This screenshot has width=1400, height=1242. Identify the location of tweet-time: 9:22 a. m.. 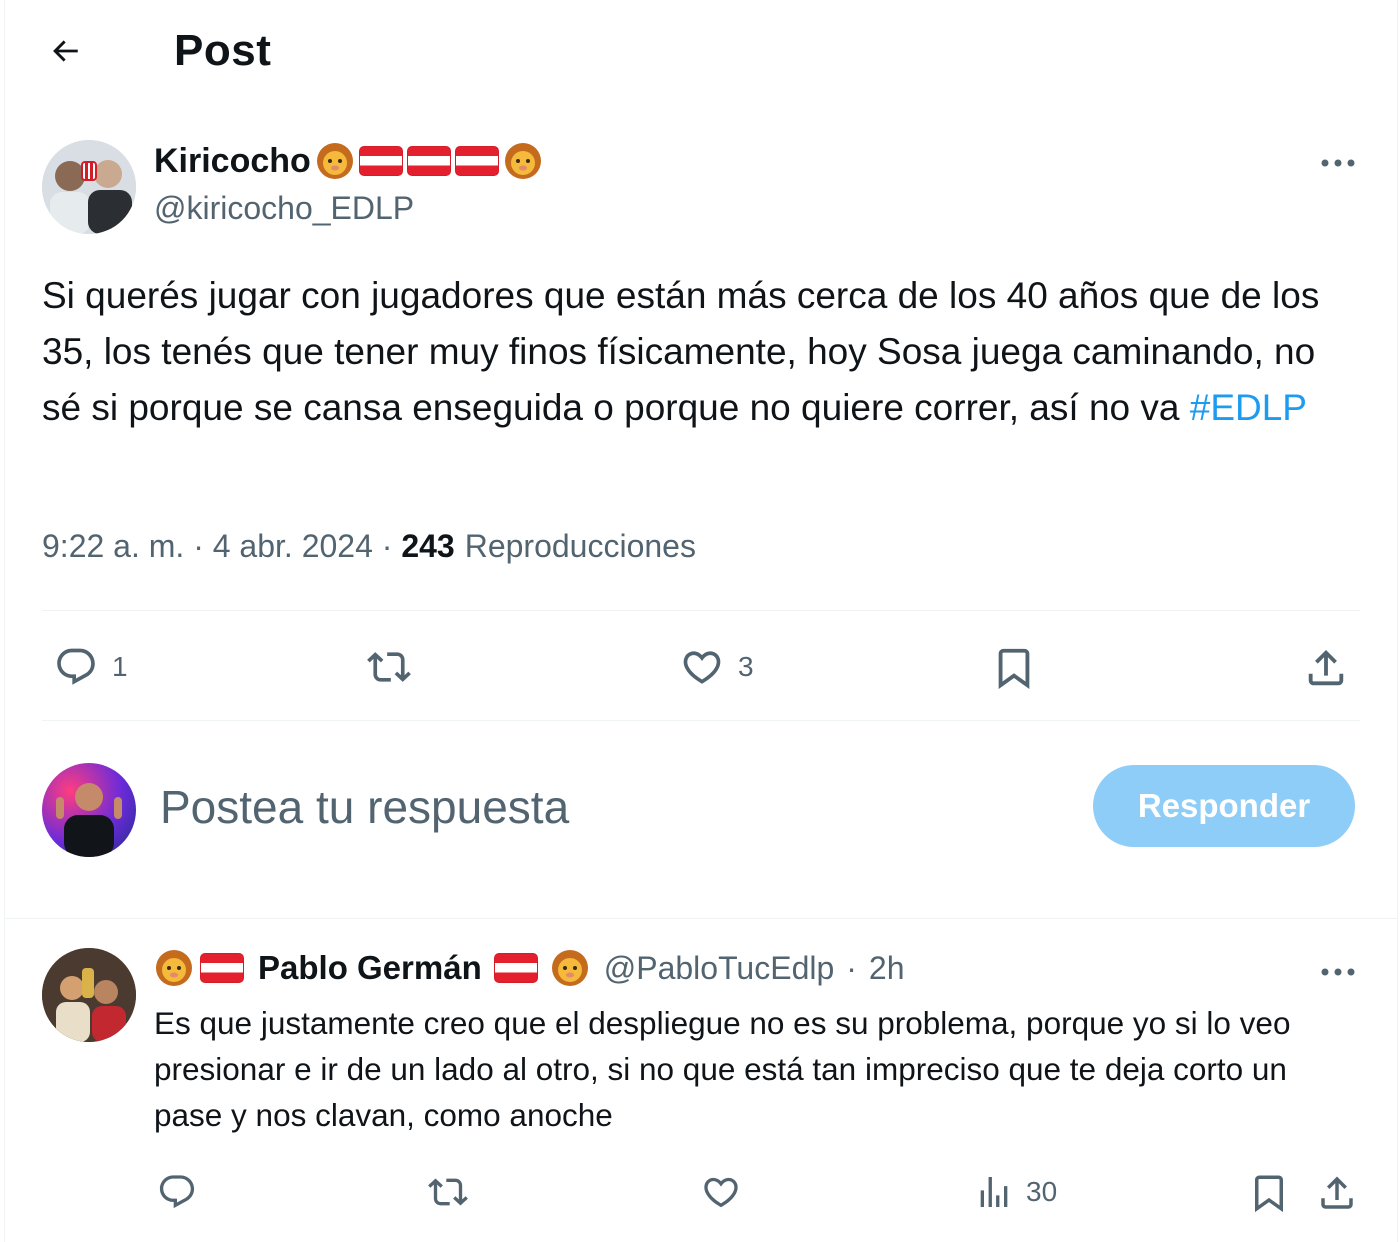
(113, 546).